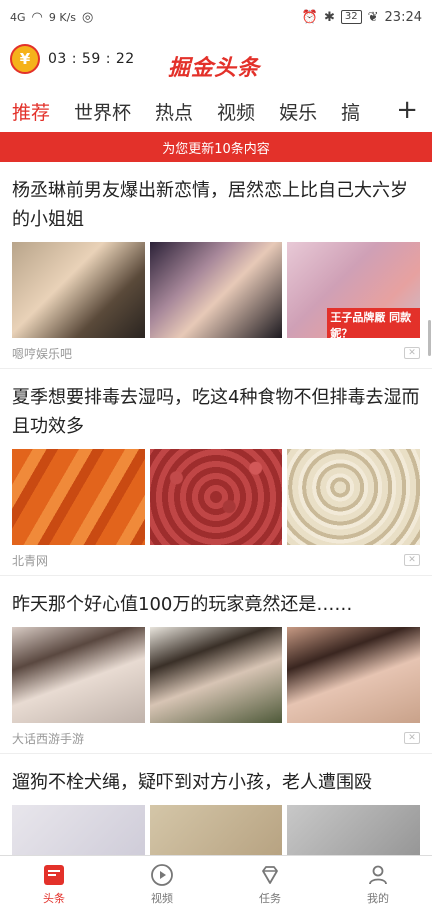 This screenshot has height=912, width=432. Describe the element at coordinates (329, 17) in the screenshot. I see `bluetooth-icon: ✱` at that location.